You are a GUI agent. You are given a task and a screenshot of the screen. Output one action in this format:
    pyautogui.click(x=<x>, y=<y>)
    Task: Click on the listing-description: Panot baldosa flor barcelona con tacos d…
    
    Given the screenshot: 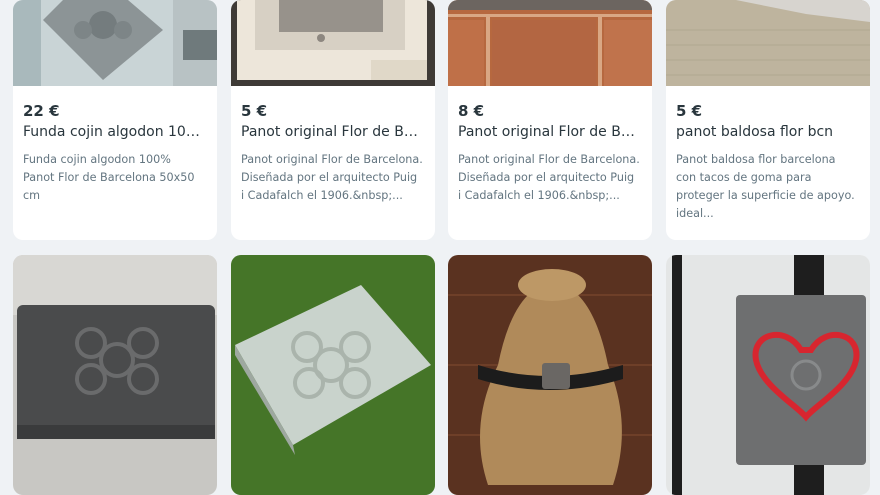 What is the action you would take?
    pyautogui.click(x=765, y=186)
    